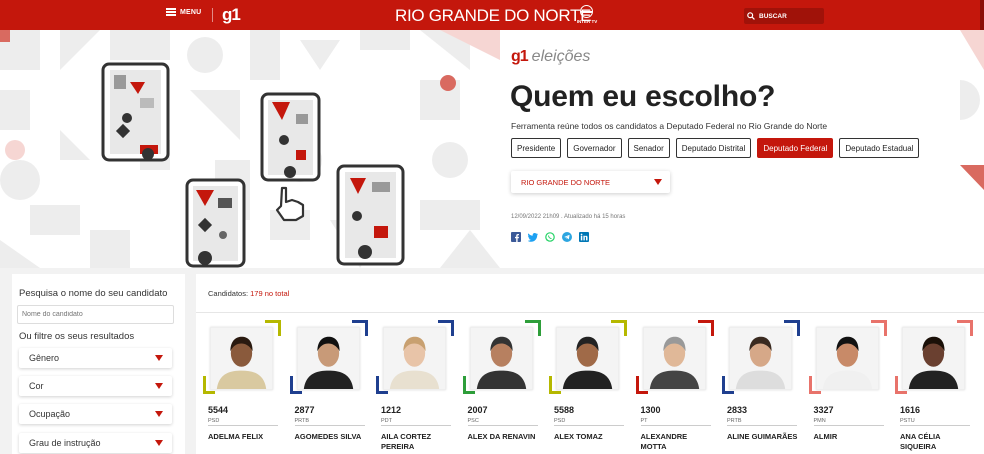  What do you see at coordinates (587, 21) in the screenshot?
I see `affiliate-label: INTER TV` at bounding box center [587, 21].